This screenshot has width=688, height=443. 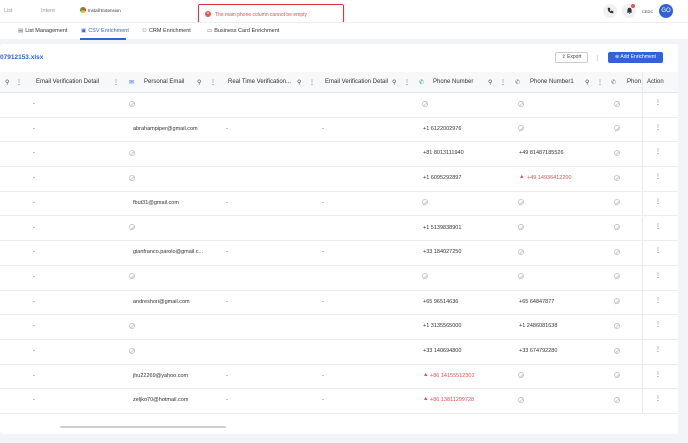 I want to click on col-email-verification-detail: Email Verification Detail, so click(x=67, y=82).